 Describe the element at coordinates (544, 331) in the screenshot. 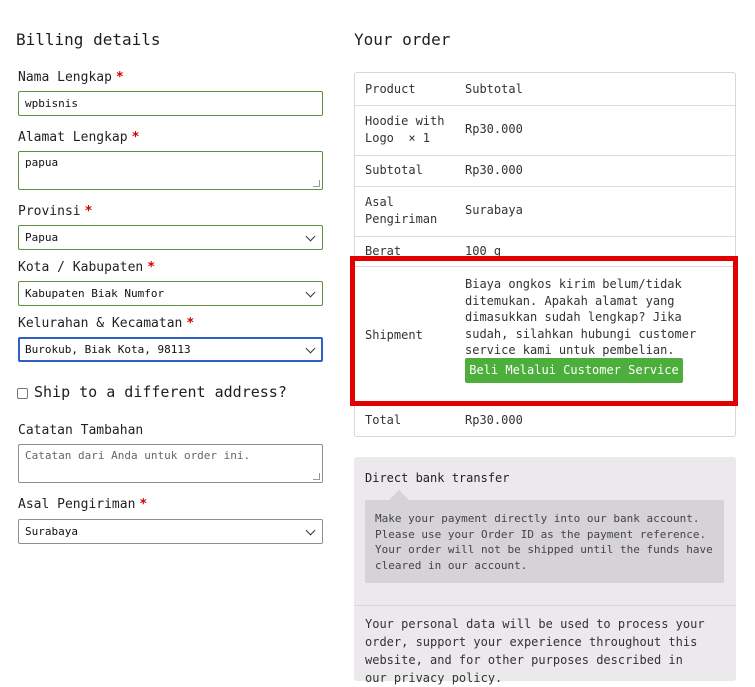

I see `shipment-highlight-box` at that location.